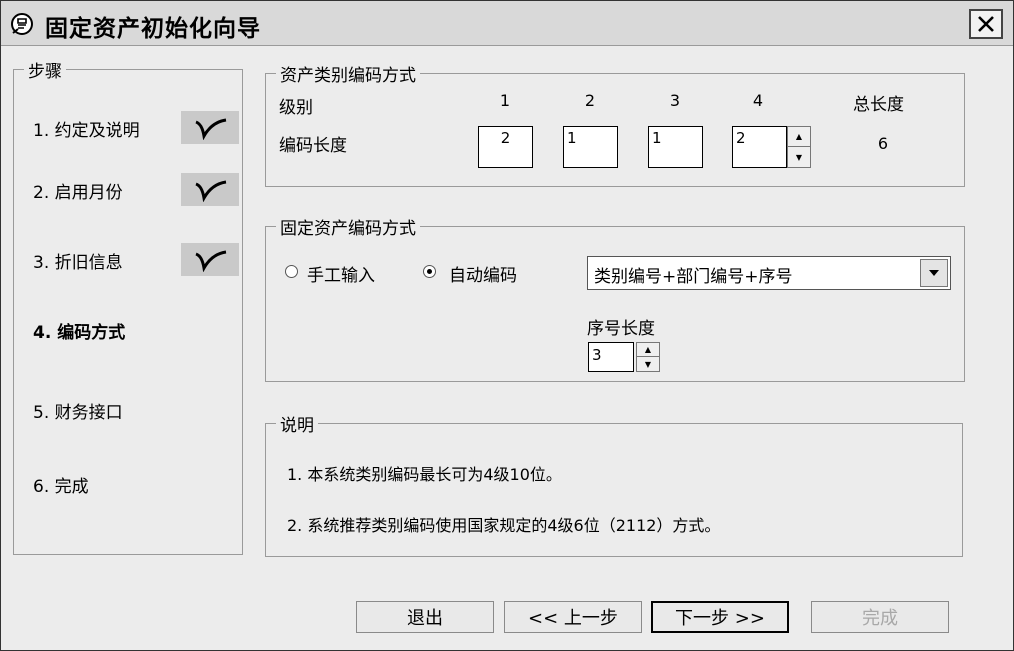  Describe the element at coordinates (505, 100) in the screenshot. I see `level-1-header: 1` at that location.